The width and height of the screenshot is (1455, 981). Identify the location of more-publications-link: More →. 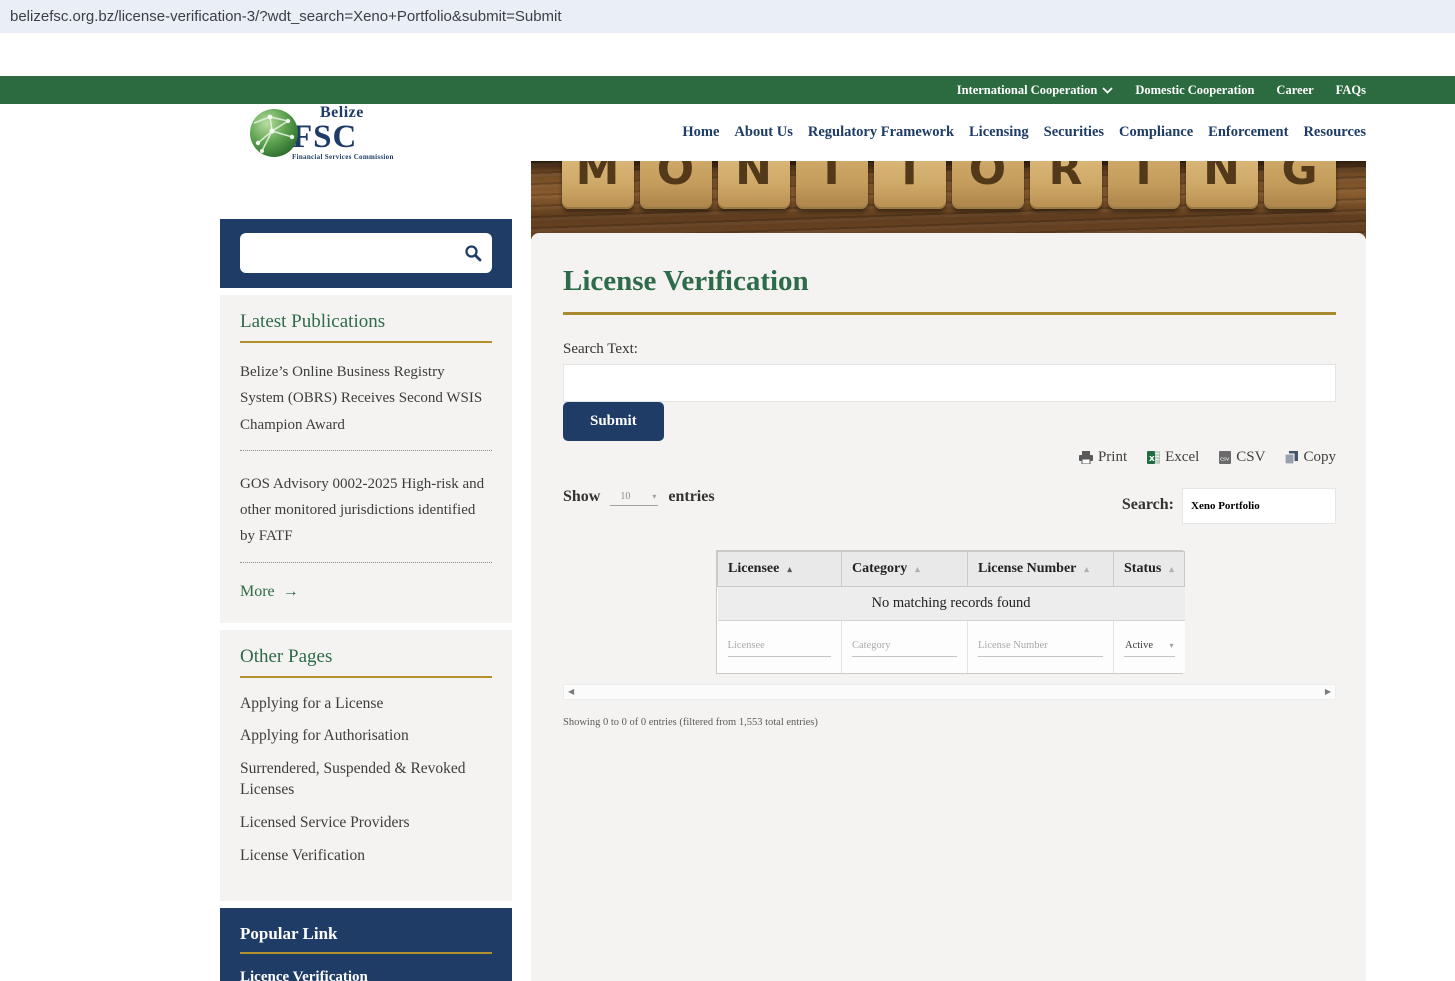
(366, 592).